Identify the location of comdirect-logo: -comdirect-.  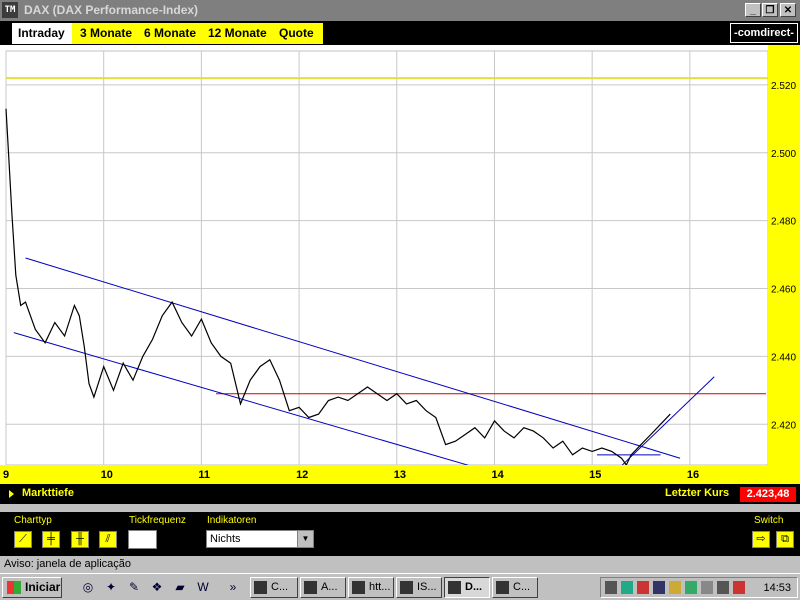
(764, 33).